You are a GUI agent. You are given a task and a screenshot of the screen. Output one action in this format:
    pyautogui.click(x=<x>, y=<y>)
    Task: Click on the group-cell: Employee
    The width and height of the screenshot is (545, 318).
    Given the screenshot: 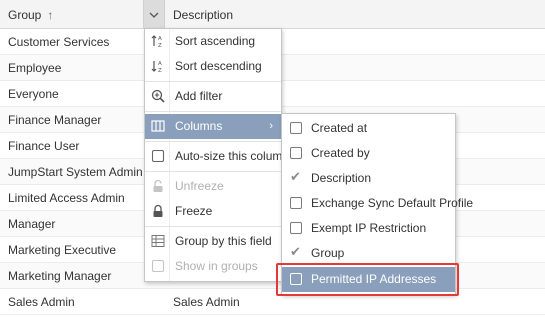 What is the action you would take?
    pyautogui.click(x=35, y=68)
    